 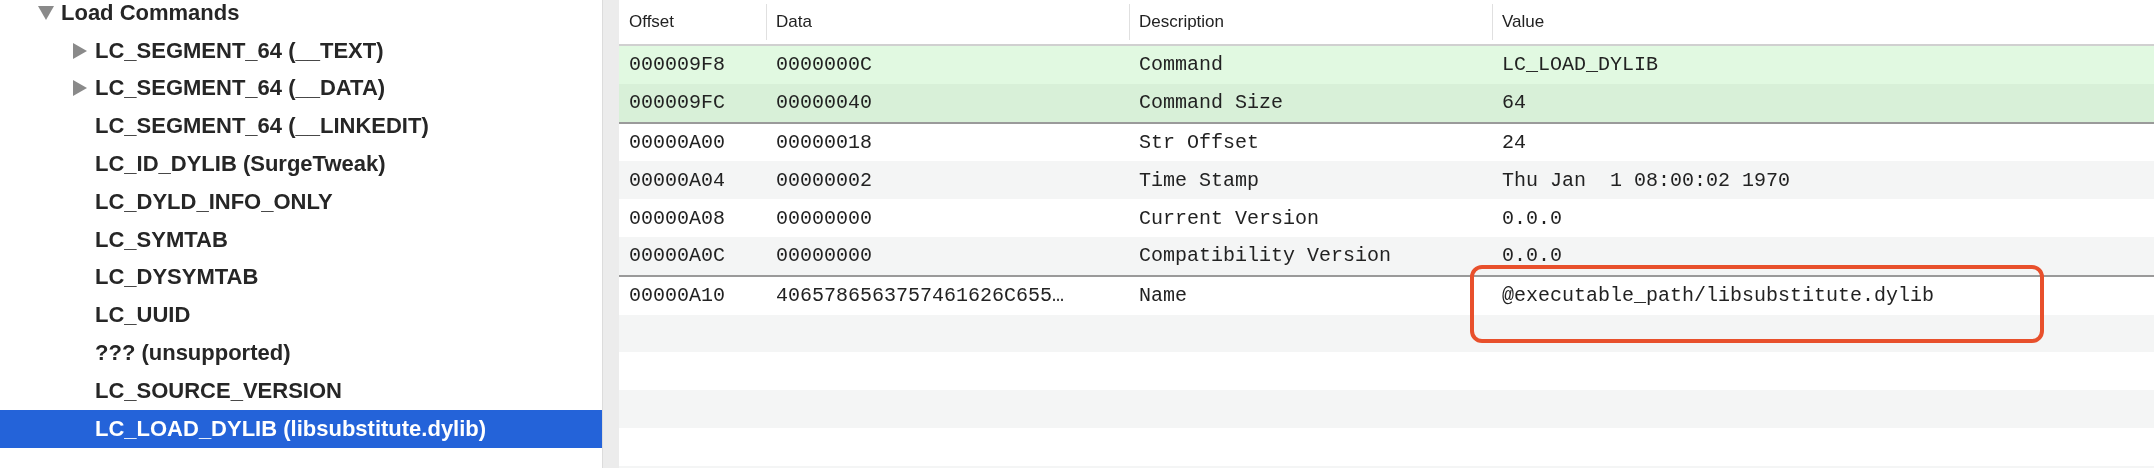 What do you see at coordinates (1514, 103) in the screenshot?
I see `table-cell: 64` at bounding box center [1514, 103].